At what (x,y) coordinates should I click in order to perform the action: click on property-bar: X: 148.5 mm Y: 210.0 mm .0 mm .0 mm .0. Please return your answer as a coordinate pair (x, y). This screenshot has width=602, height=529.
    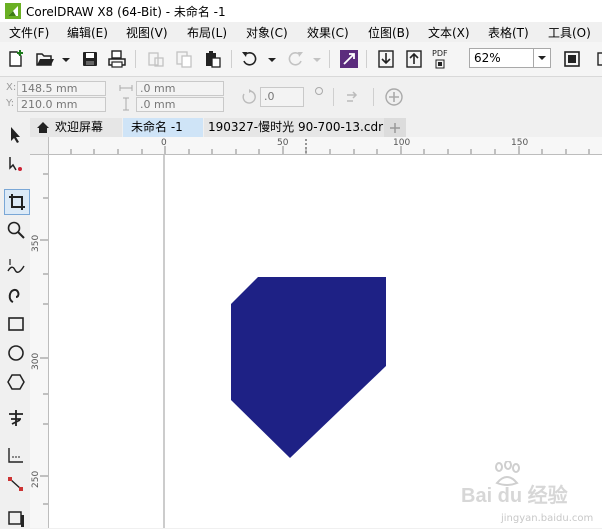
    Looking at the image, I should click on (301, 97).